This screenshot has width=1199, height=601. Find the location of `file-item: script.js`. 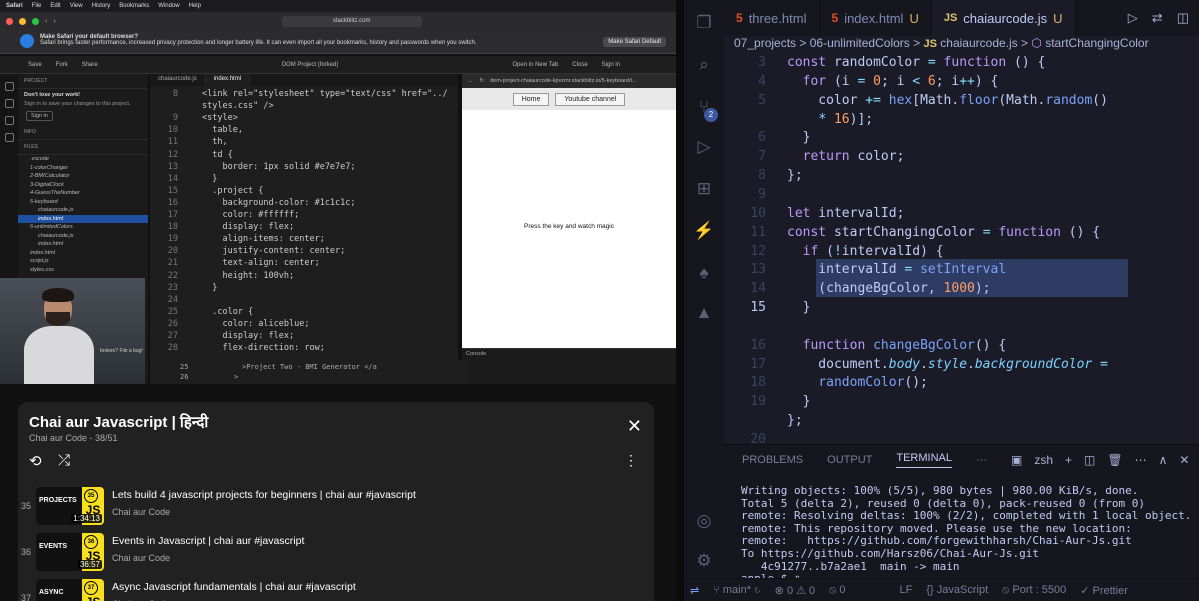

file-item: script.js is located at coordinates (83, 261).